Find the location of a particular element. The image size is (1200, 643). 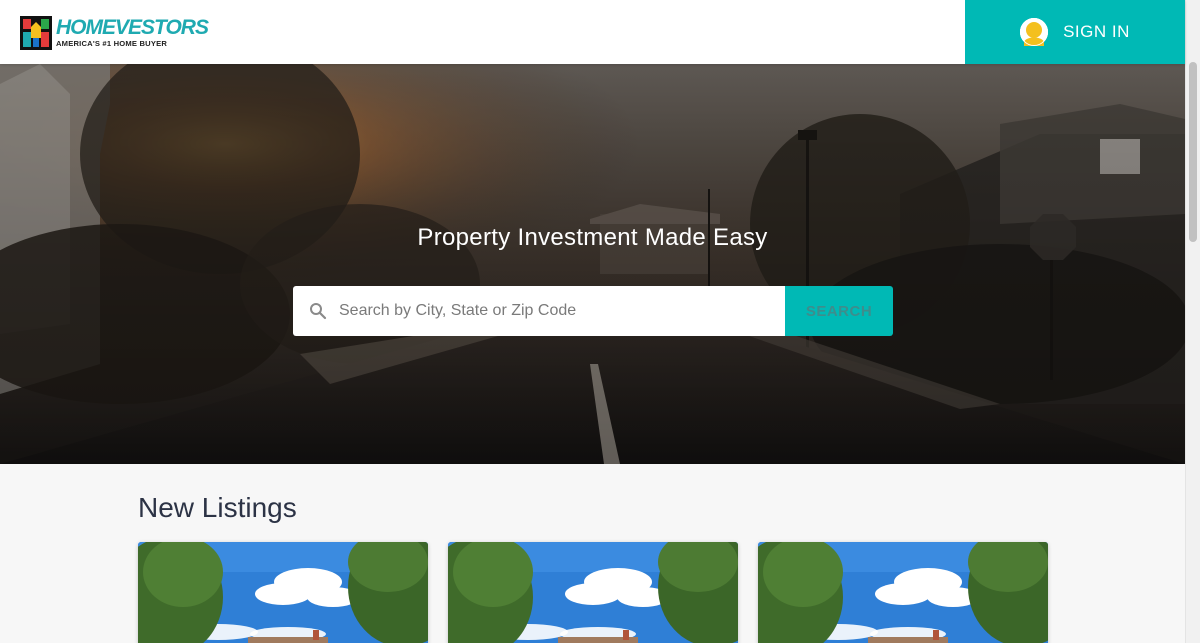

user-avatar-icon is located at coordinates (1034, 32).